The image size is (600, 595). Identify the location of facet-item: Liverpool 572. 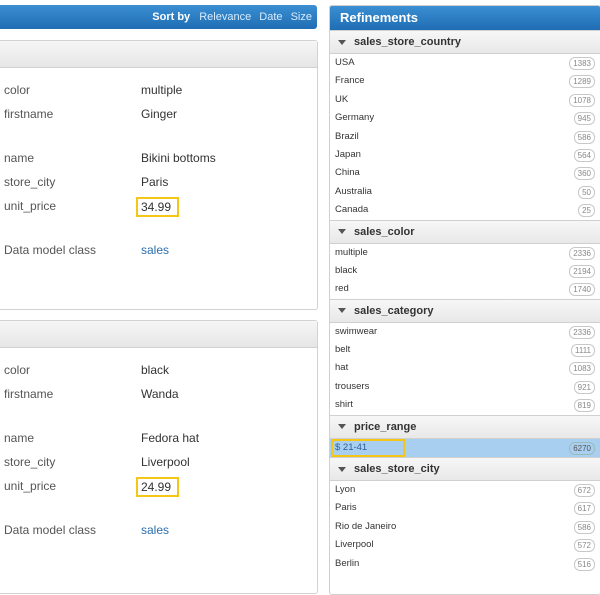
(465, 545).